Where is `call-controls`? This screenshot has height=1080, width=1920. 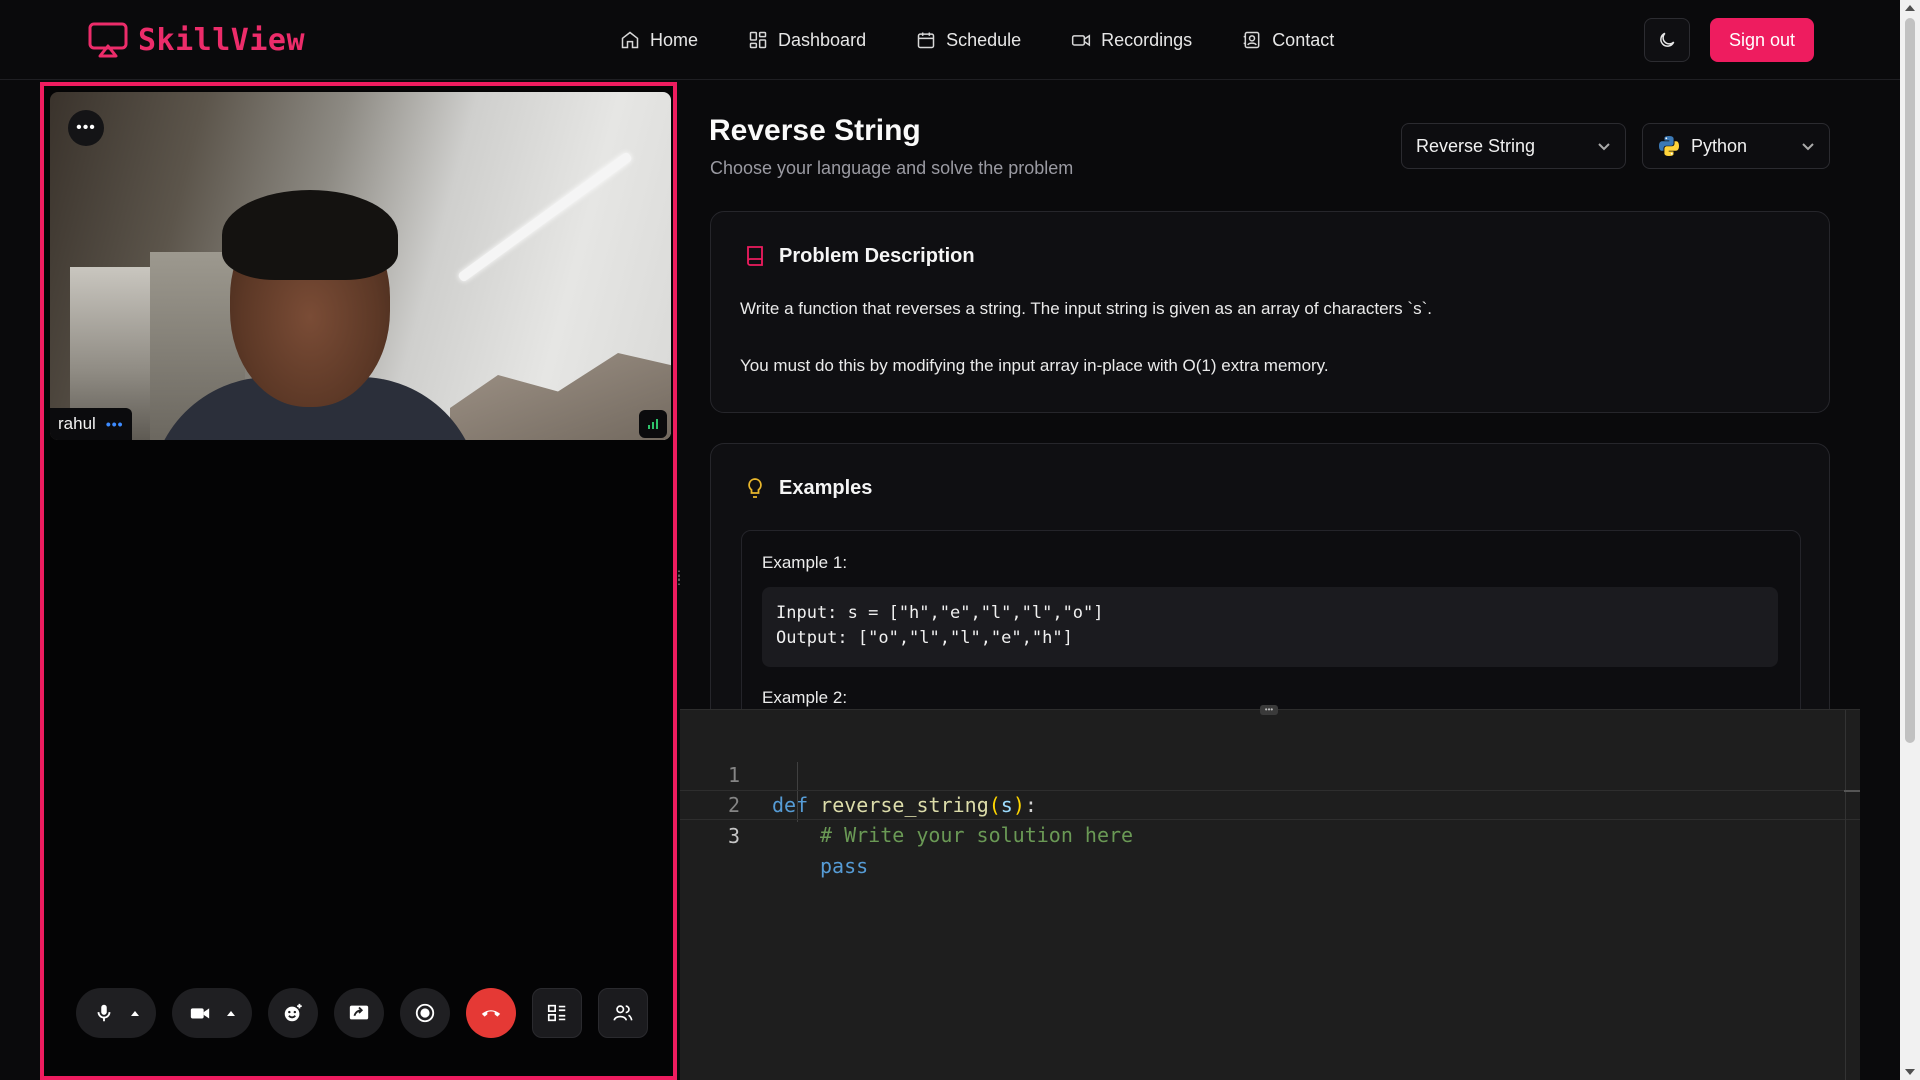 call-controls is located at coordinates (362, 1013).